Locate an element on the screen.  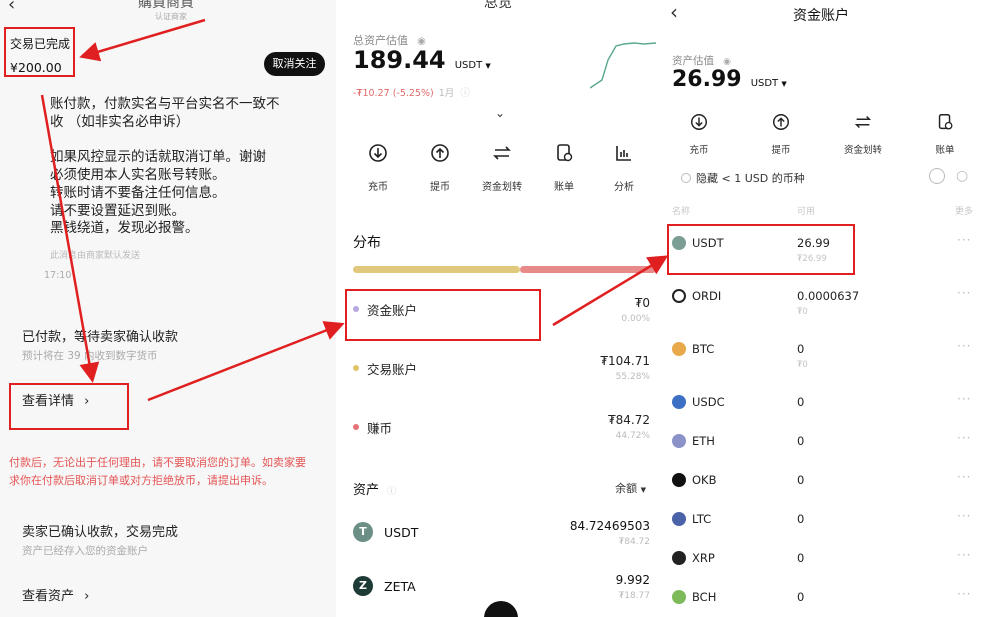
warning-line: 付款后，无论出于任何理由，请不要取消您的订单。如卖家要 is located at coordinates (157, 462).